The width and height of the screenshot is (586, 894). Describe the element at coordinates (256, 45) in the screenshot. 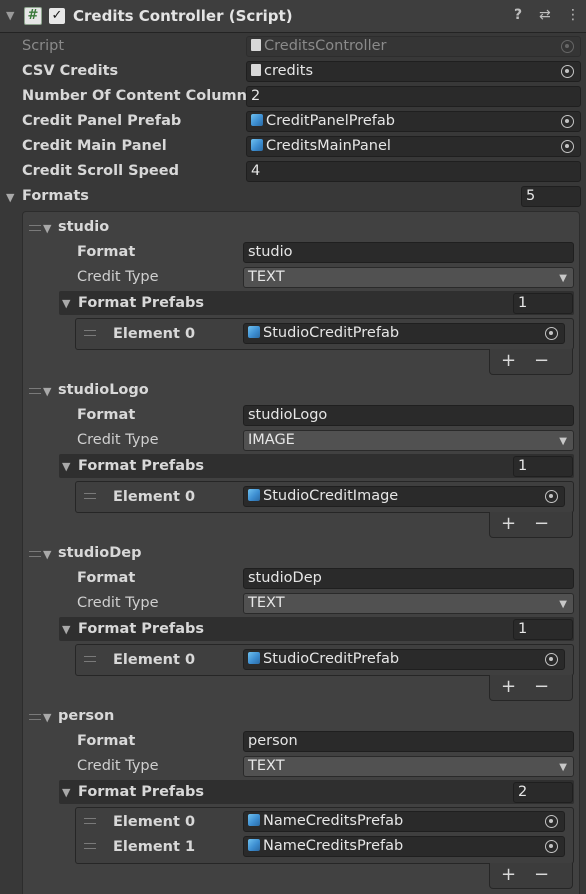

I see `script-file-icon` at that location.